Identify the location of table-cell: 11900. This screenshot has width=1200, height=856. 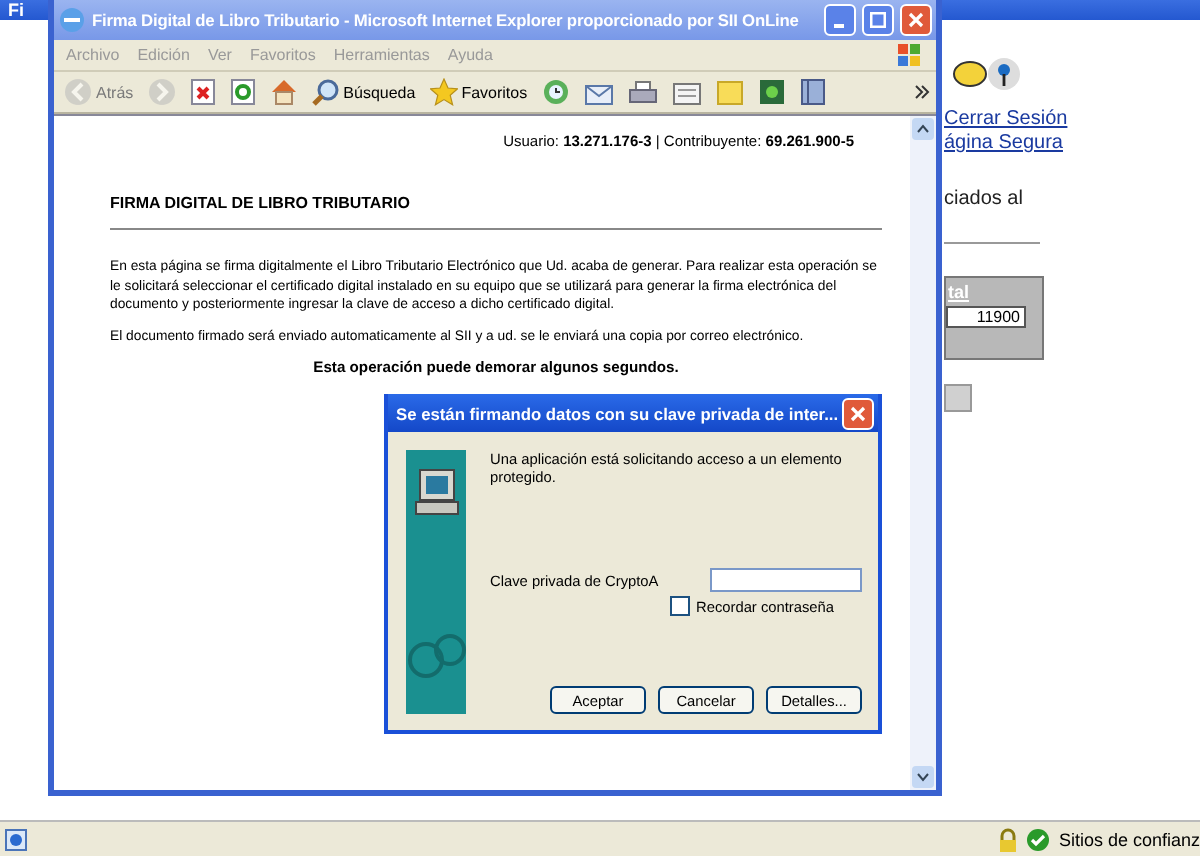
(986, 317).